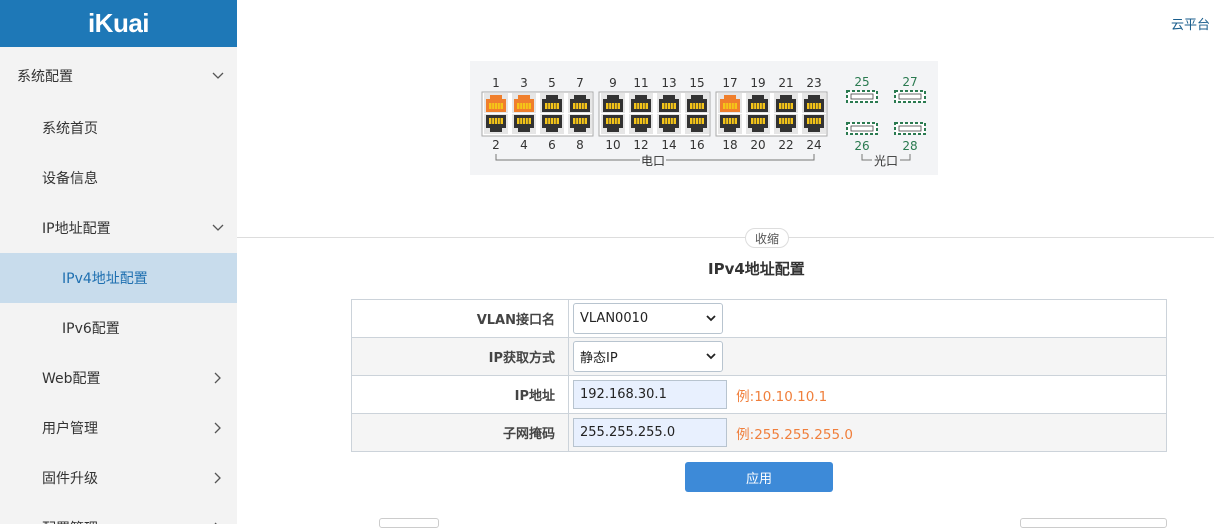 The image size is (1214, 528). What do you see at coordinates (552, 145) in the screenshot?
I see `port-number-label: 6` at bounding box center [552, 145].